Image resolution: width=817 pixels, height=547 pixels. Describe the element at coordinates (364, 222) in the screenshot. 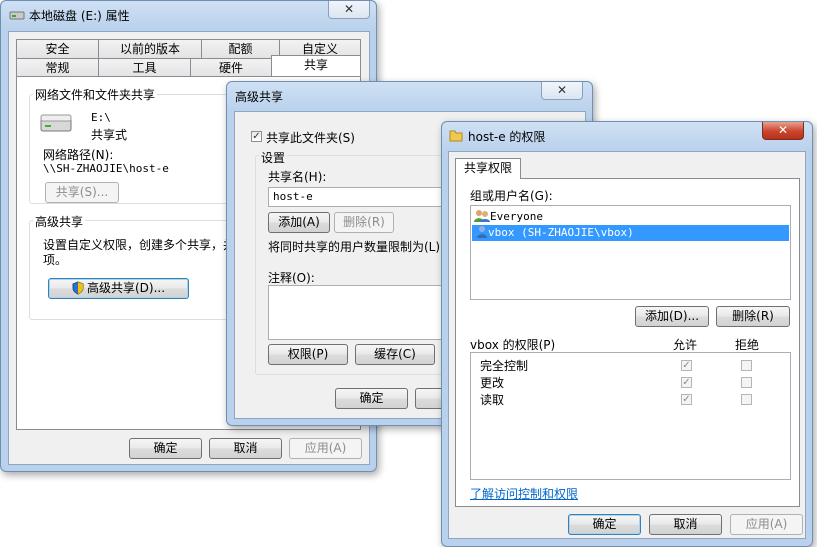

I see `remove-share-button: 删除(R)` at that location.